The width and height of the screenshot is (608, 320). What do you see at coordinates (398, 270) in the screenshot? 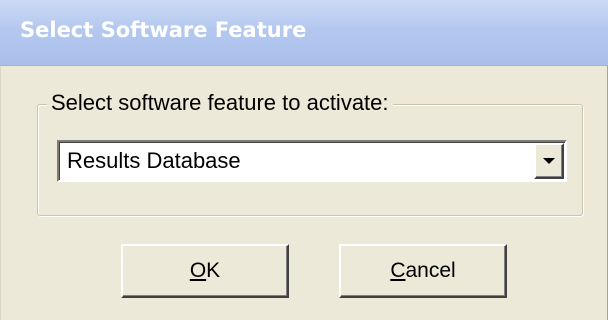
I see `cancel-button-mnemonic: C` at bounding box center [398, 270].